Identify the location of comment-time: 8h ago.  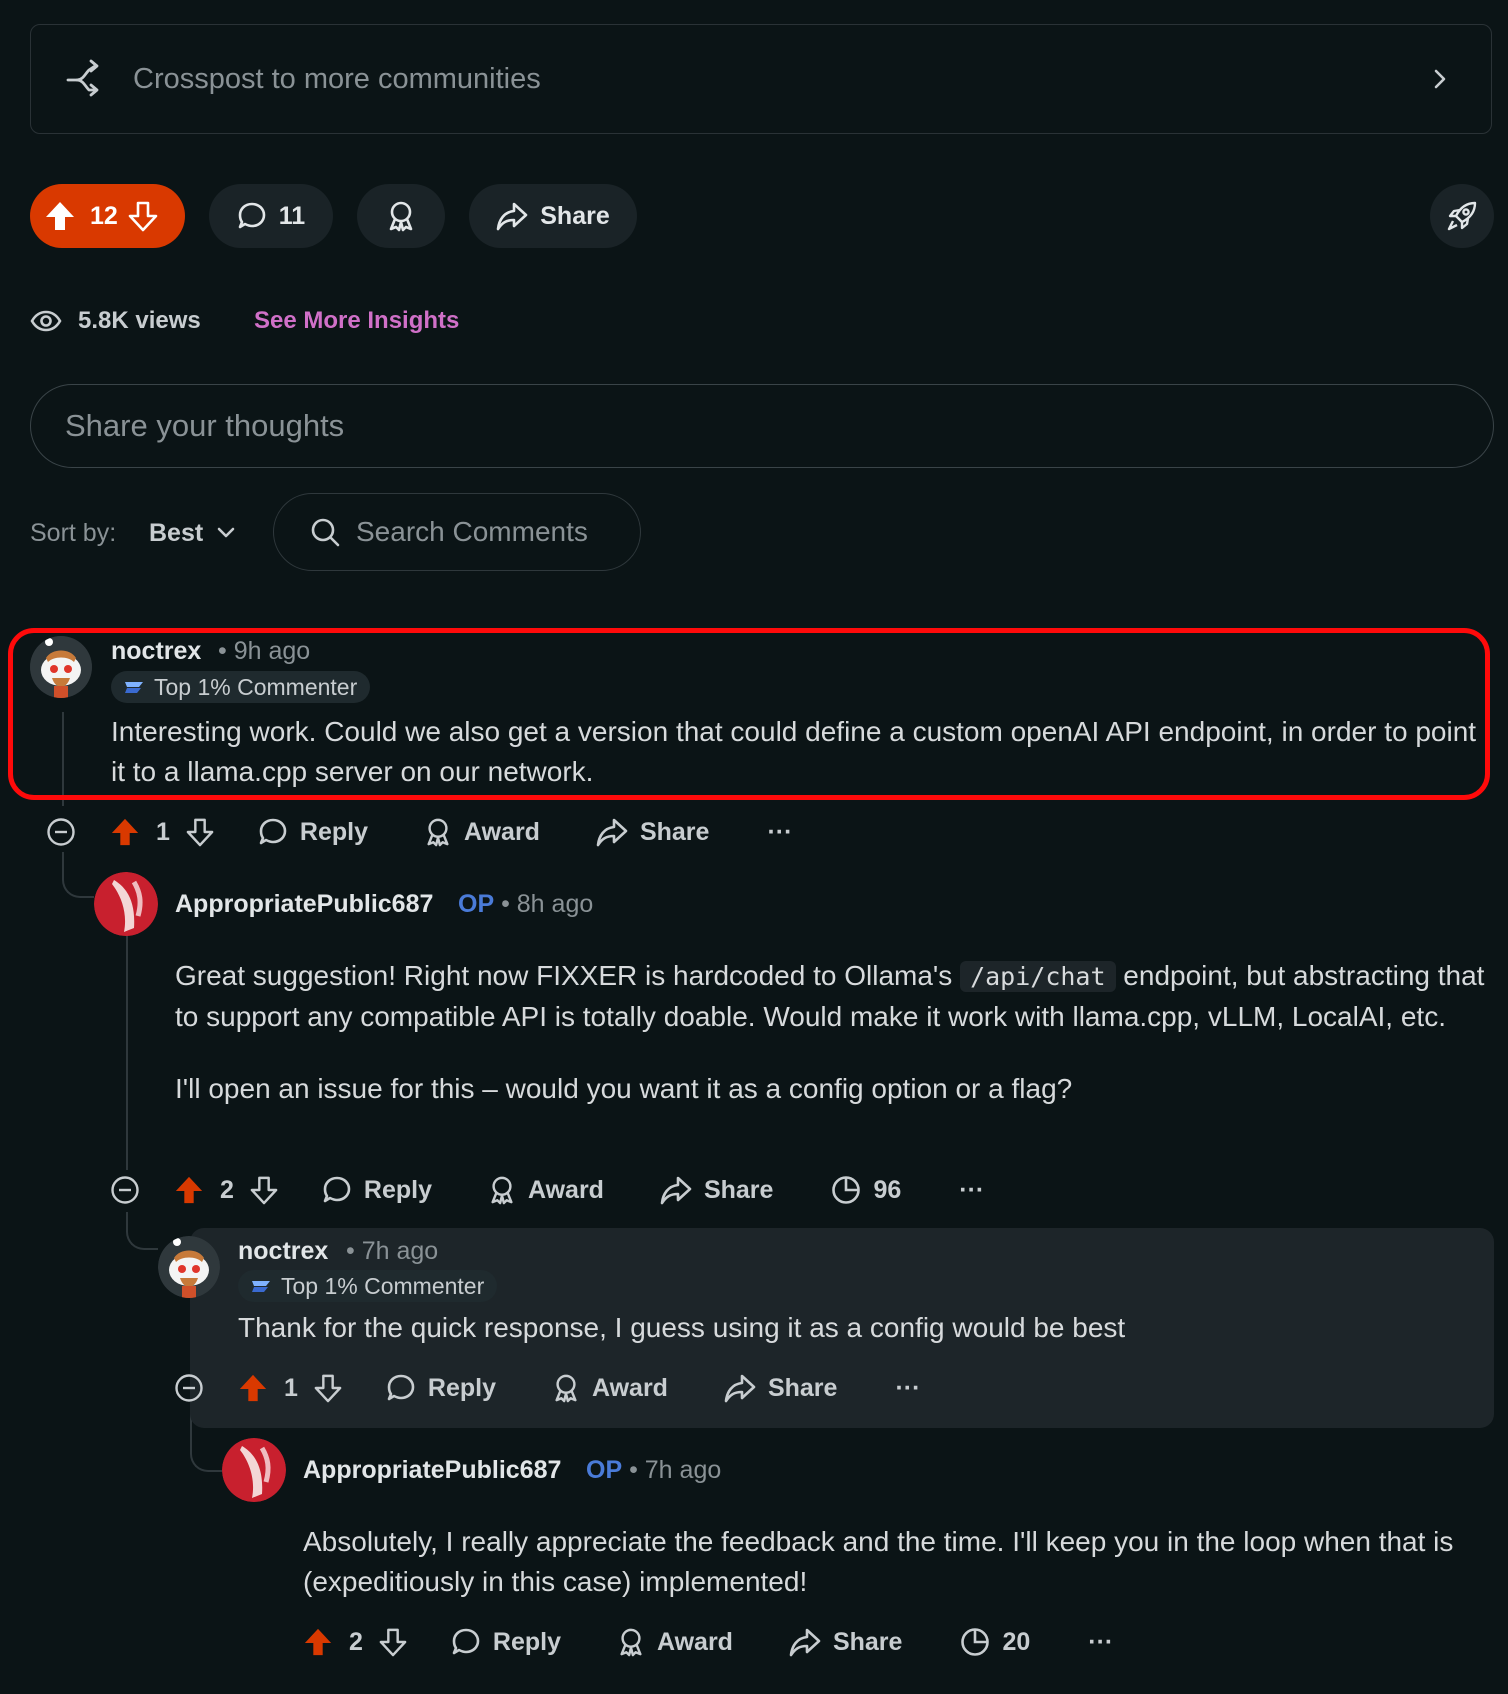
(555, 904).